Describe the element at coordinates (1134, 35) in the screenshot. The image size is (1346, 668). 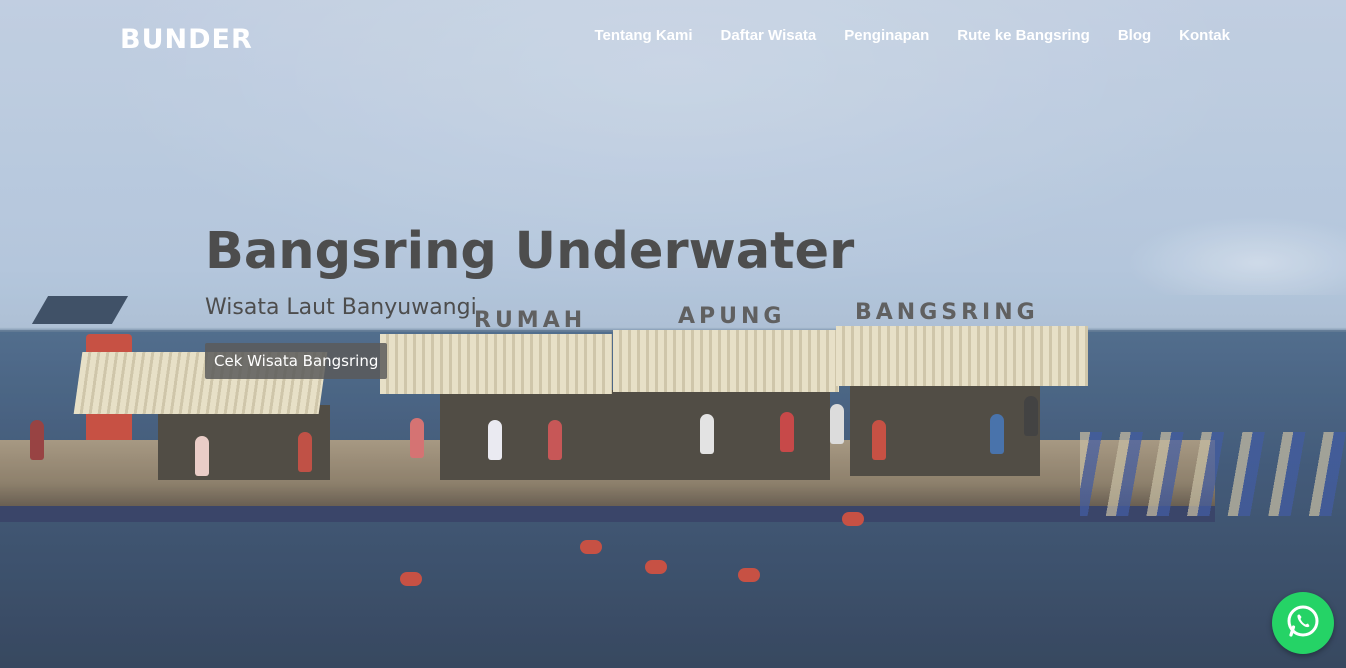
I see `nav-link-blog: Blog` at that location.